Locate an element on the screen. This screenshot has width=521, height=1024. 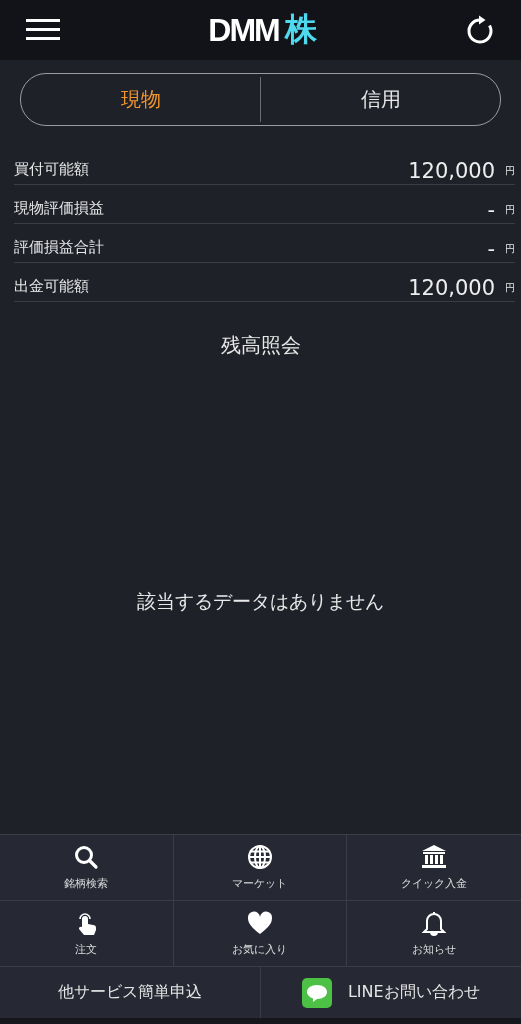
summary-label: 出金可能額 is located at coordinates (52, 287).